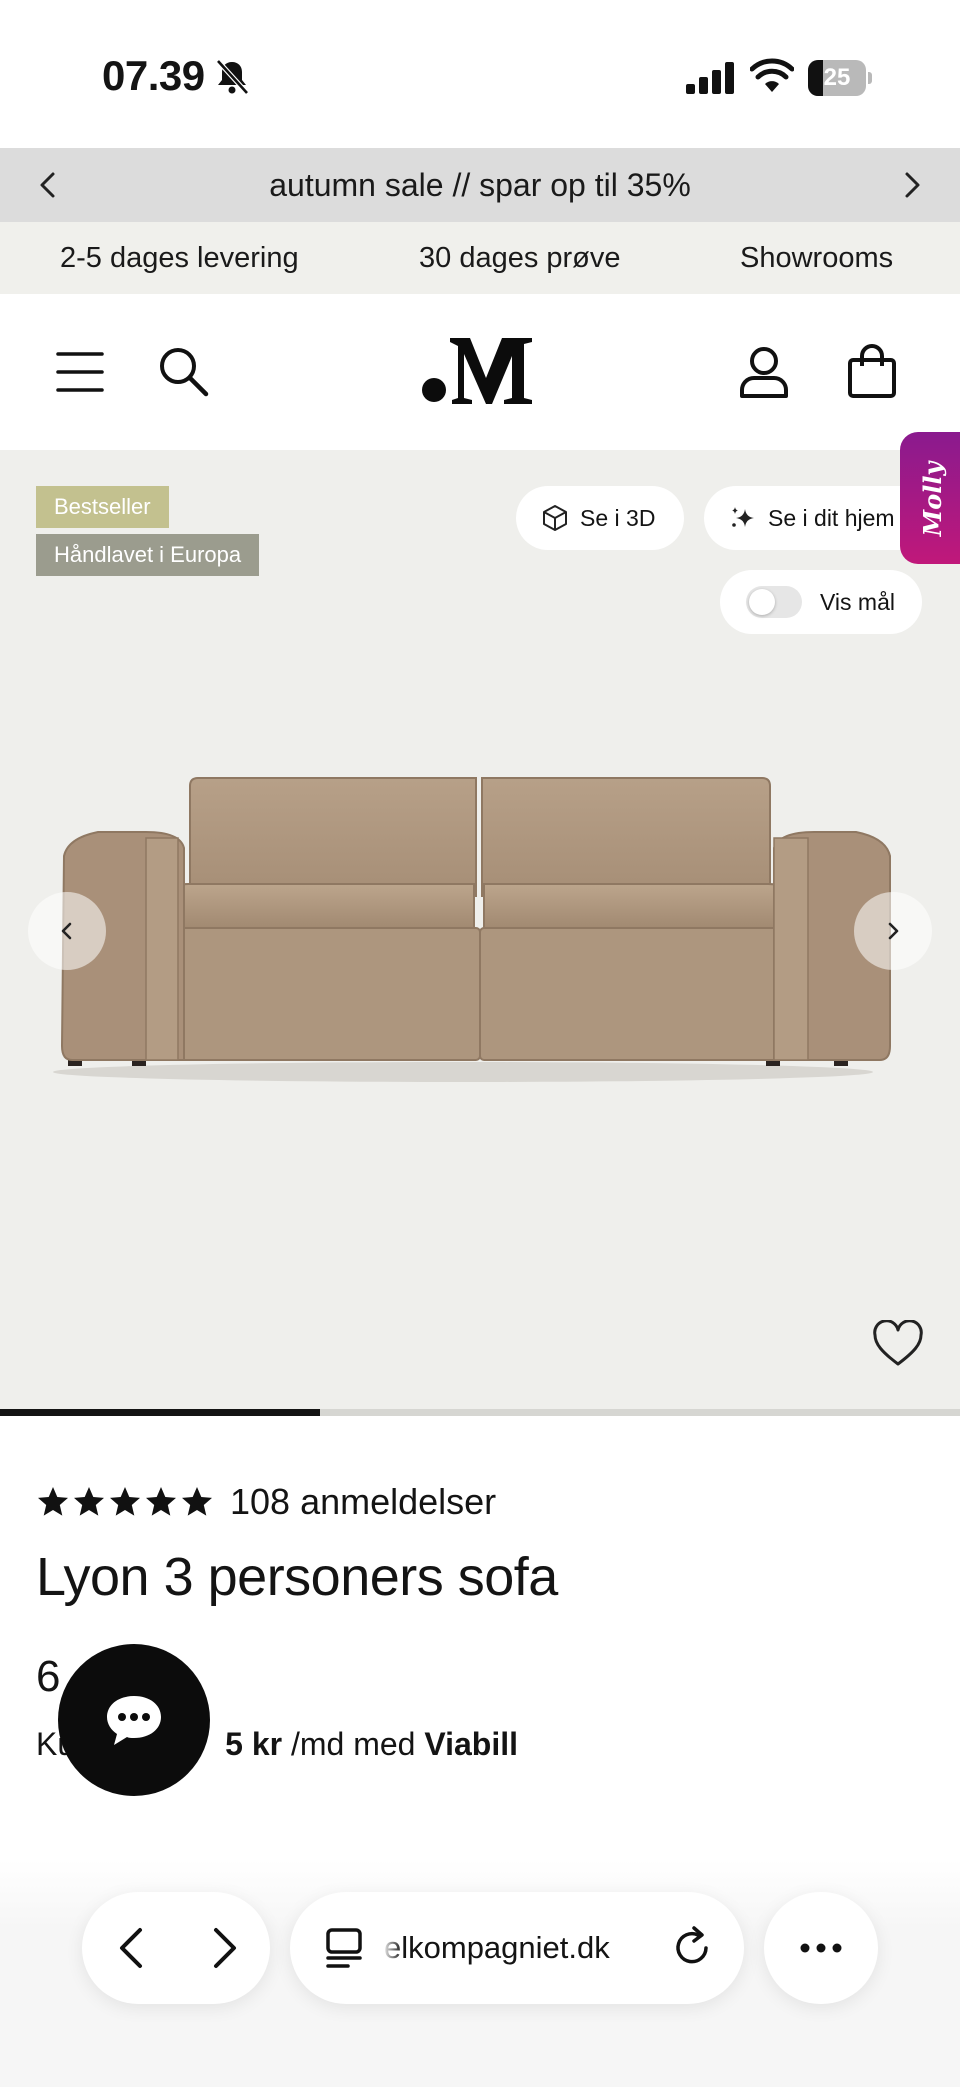  I want to click on search-icon, so click(184, 372).